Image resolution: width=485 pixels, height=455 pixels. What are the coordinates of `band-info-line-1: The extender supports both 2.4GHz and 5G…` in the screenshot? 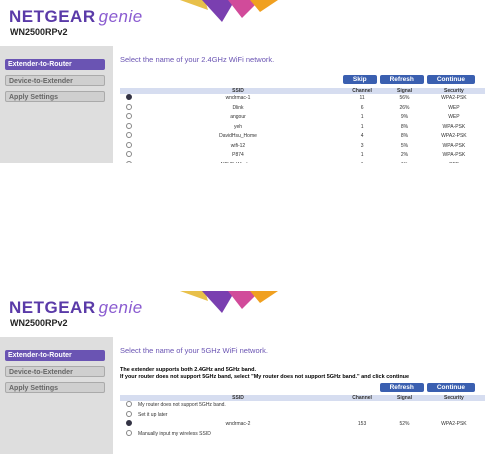 It's located at (188, 370).